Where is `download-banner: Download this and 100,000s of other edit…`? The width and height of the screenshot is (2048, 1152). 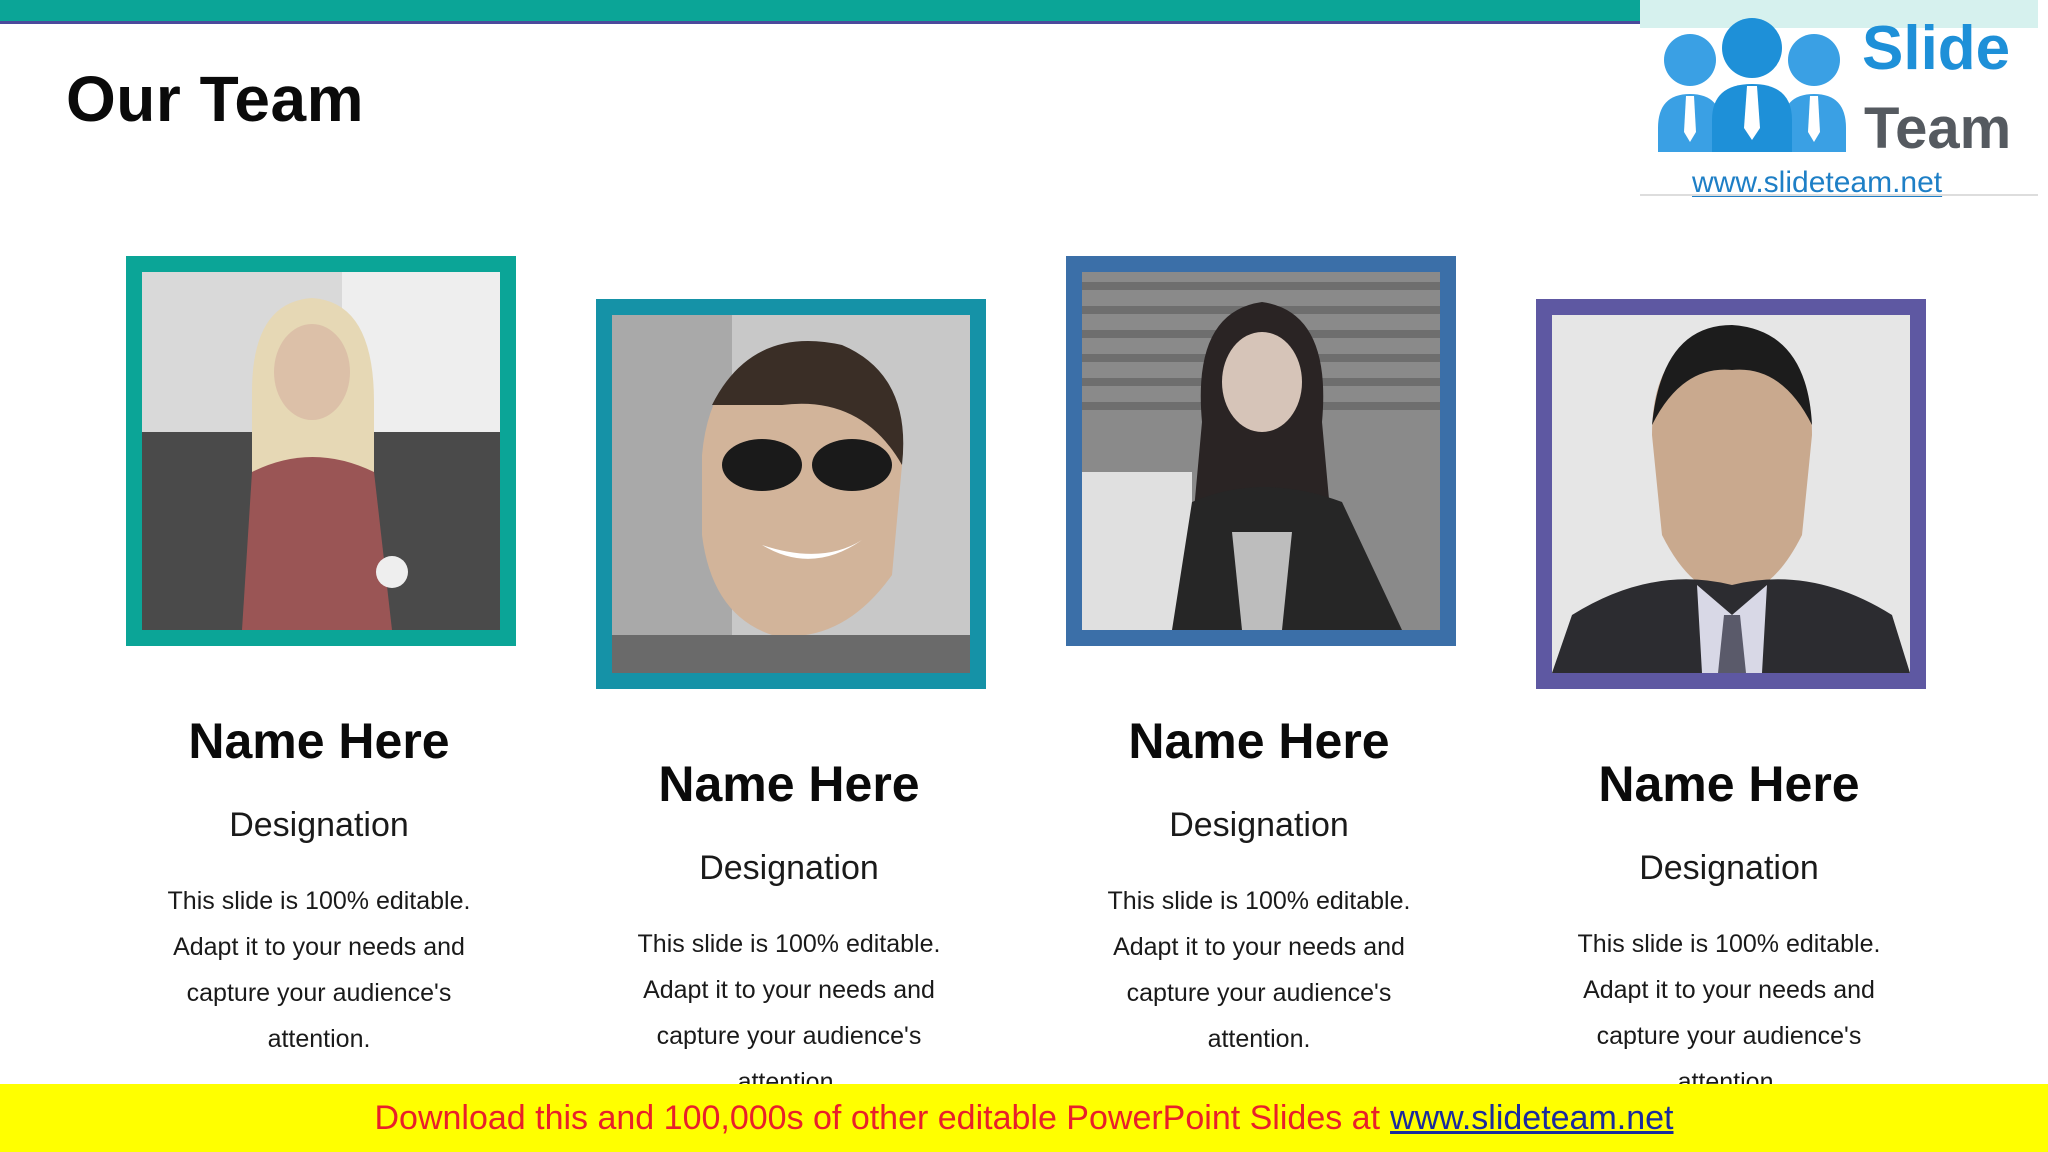
download-banner: Download this and 100,000s of other edit… is located at coordinates (1024, 1118).